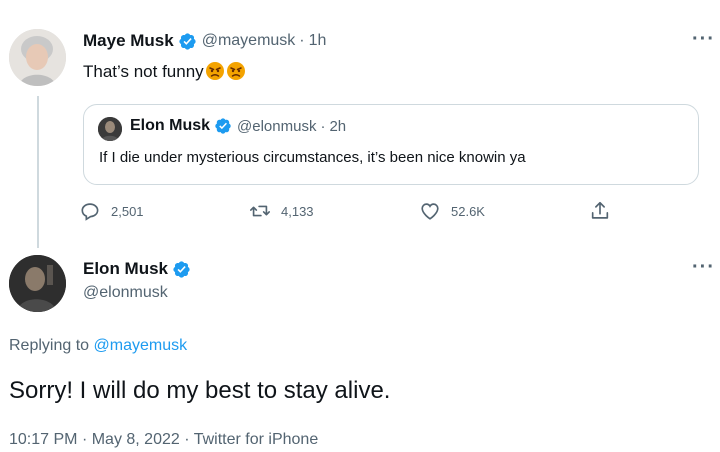  I want to click on reply-date: May 8, 2022, so click(136, 439).